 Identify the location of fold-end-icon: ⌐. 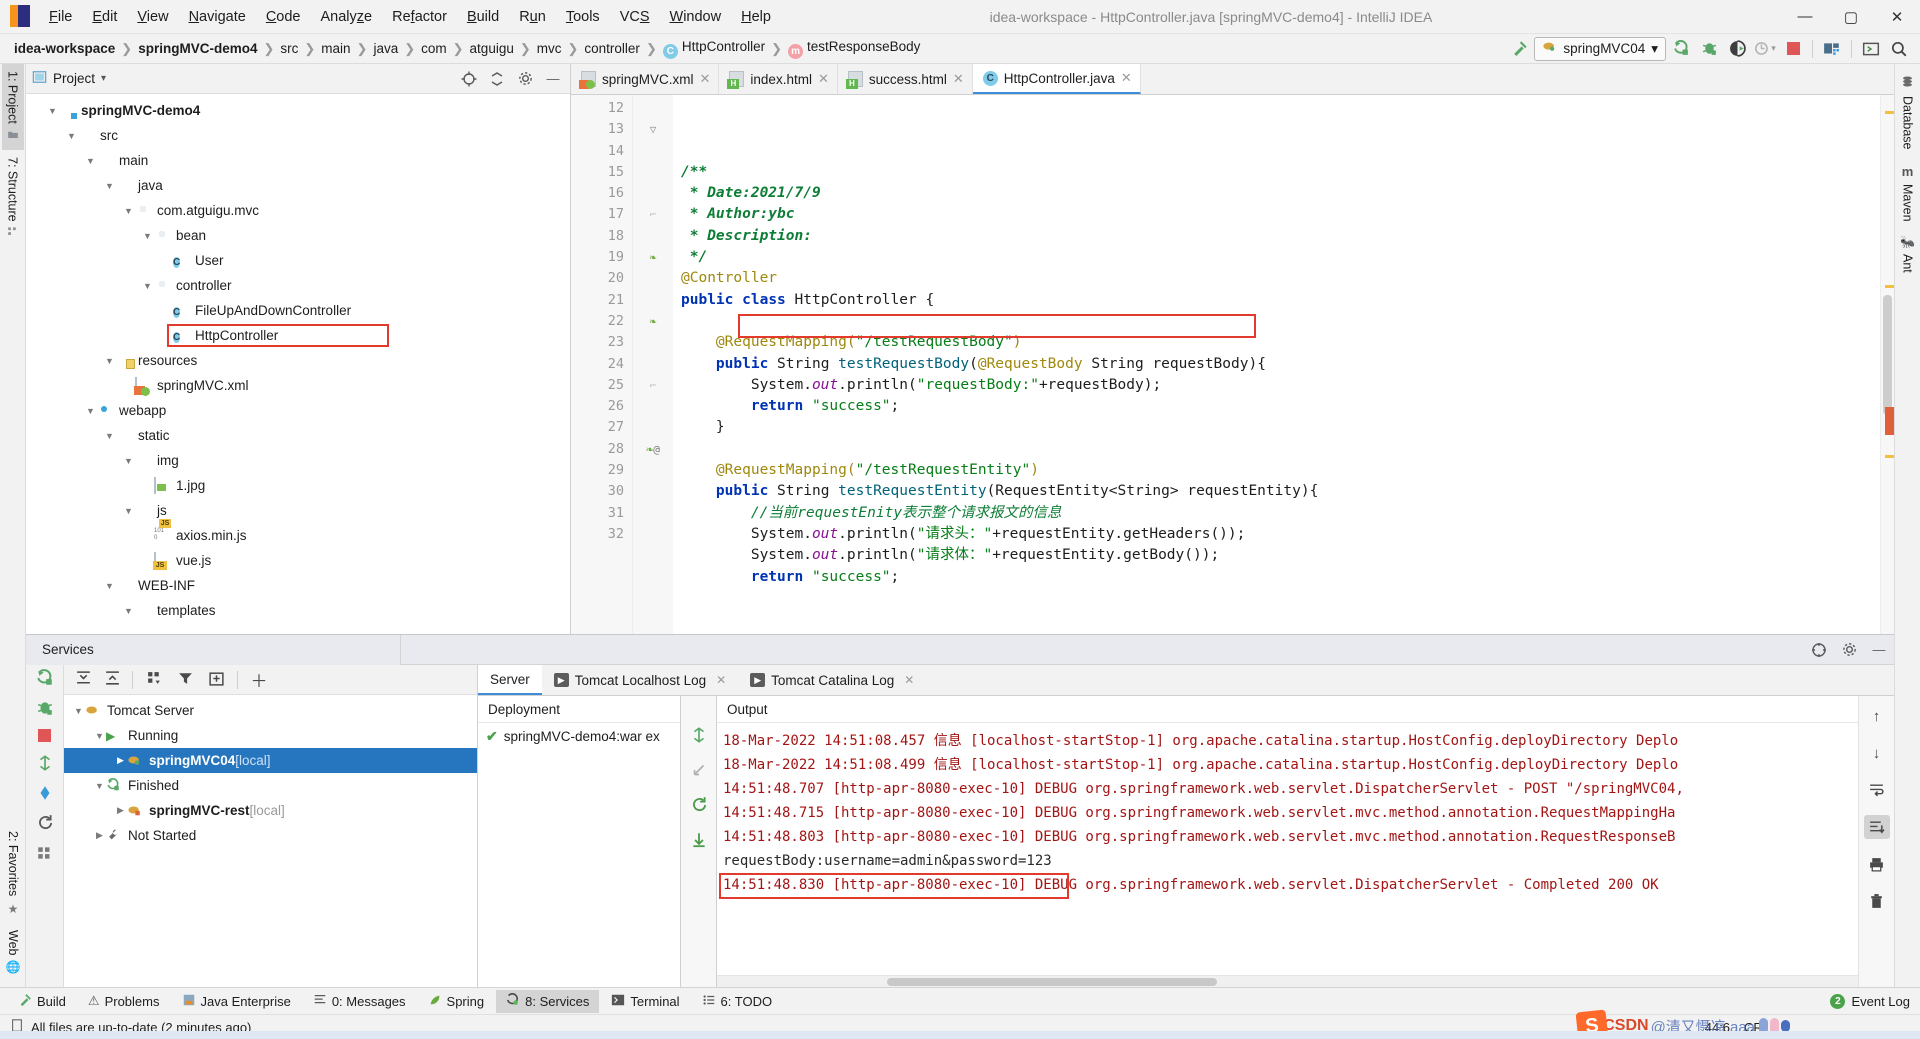
(653, 385).